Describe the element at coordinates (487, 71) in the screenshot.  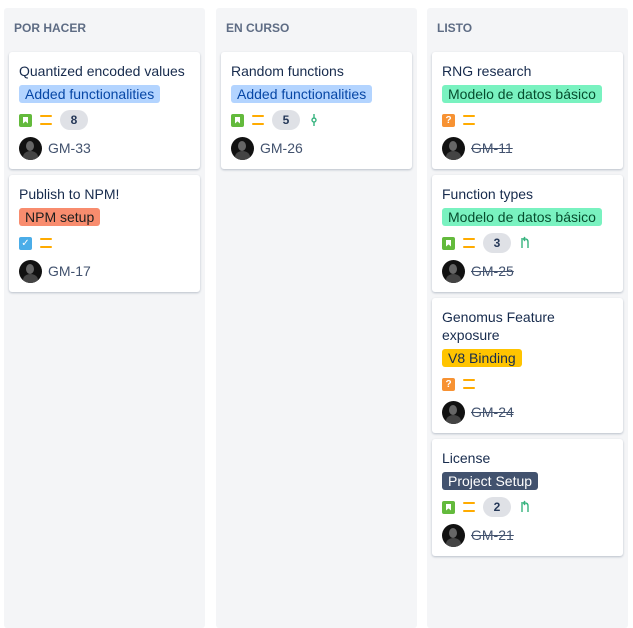
I see `card-title: RNG research` at that location.